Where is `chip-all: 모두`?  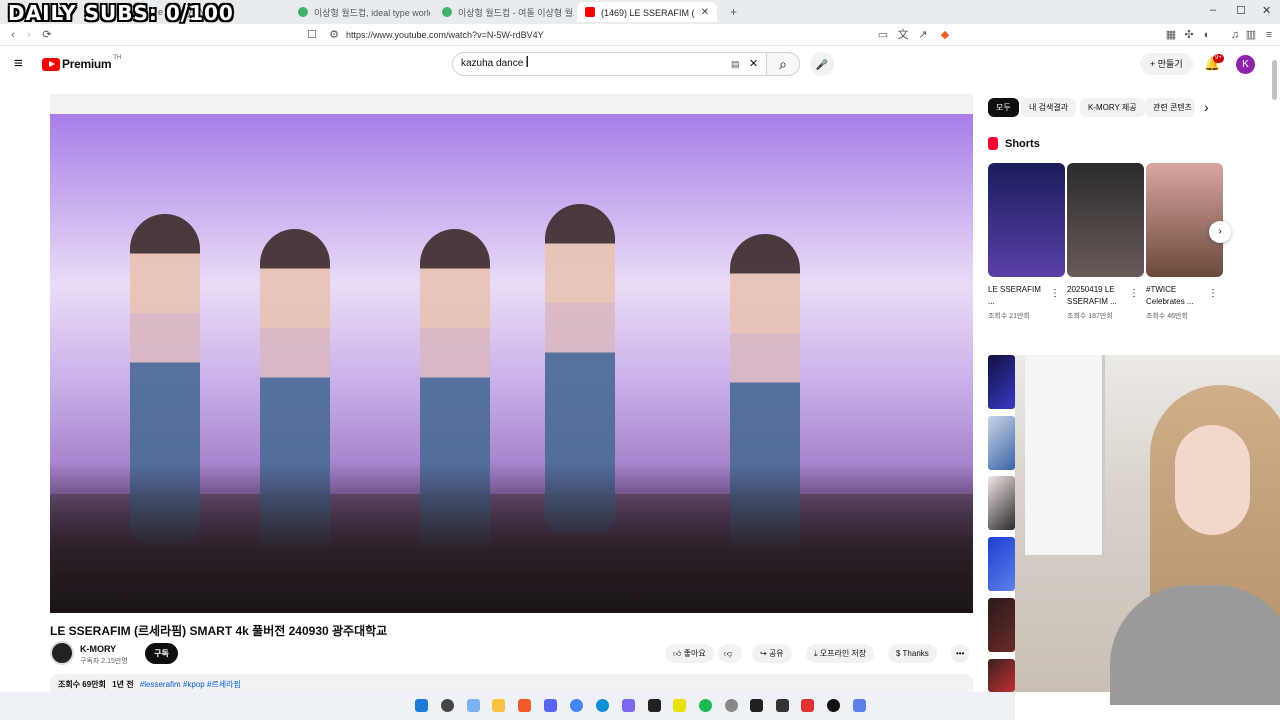
chip-all: 모두 is located at coordinates (1003, 107).